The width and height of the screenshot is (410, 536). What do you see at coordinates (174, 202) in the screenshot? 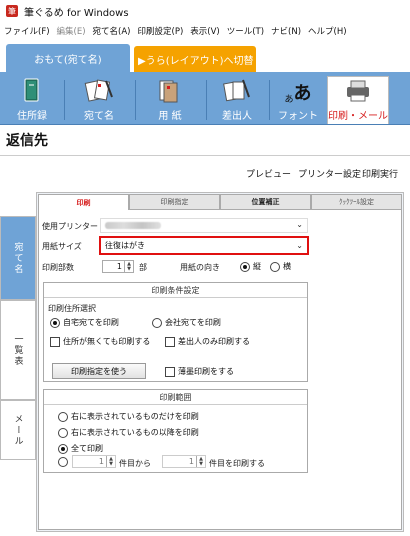
I see `tab-print-spec: 印刷指定` at bounding box center [174, 202].